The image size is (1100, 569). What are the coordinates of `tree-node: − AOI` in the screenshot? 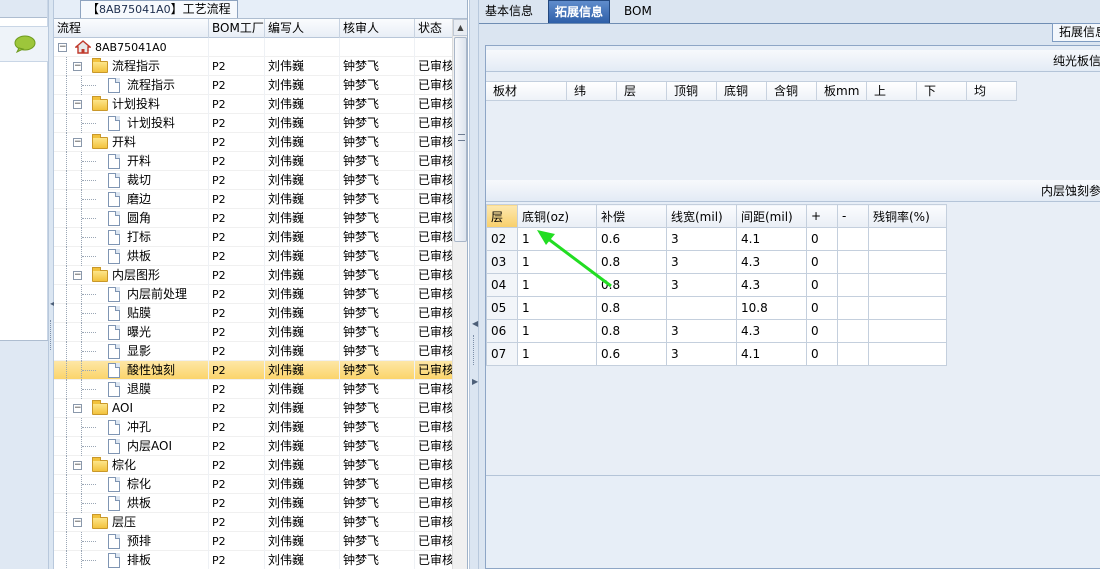 It's located at (131, 408).